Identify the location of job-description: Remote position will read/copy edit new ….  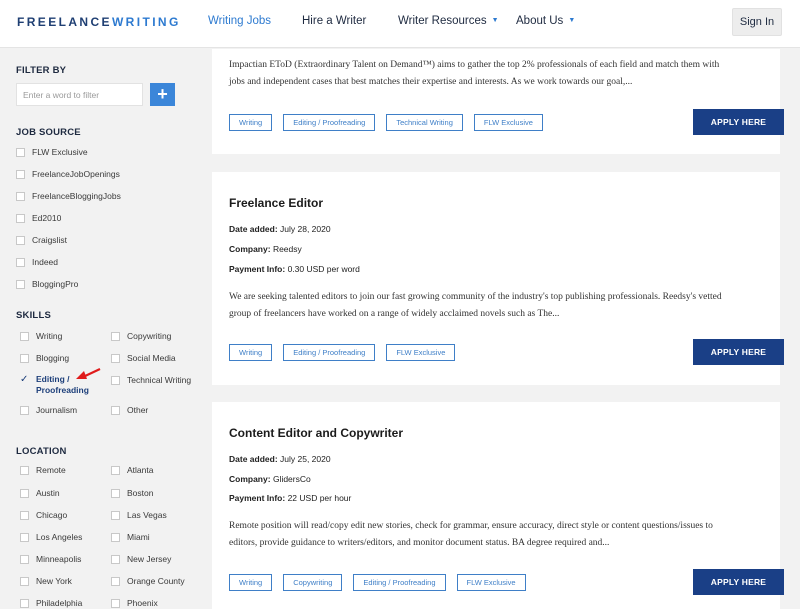
(471, 534).